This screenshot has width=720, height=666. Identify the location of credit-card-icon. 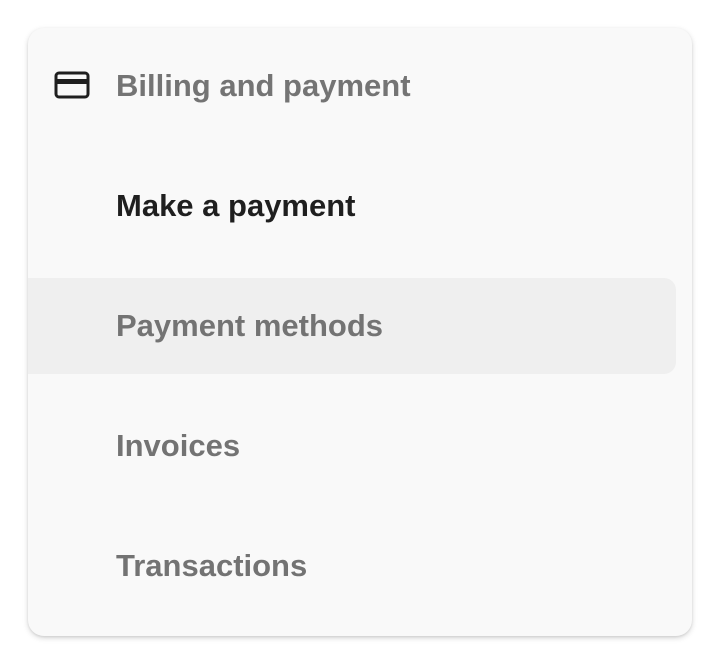
(72, 85).